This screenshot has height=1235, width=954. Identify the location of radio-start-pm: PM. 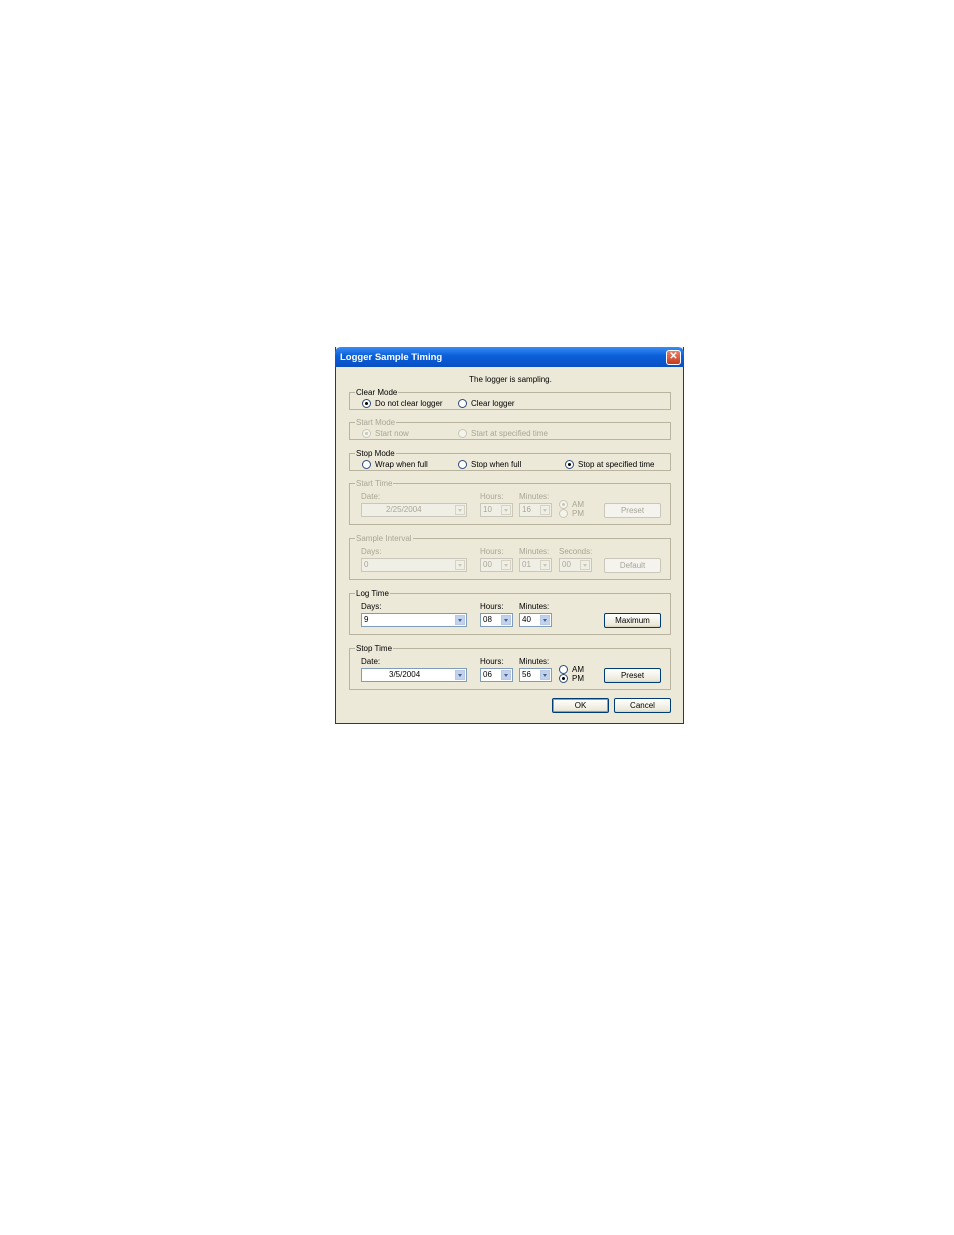
(571, 513).